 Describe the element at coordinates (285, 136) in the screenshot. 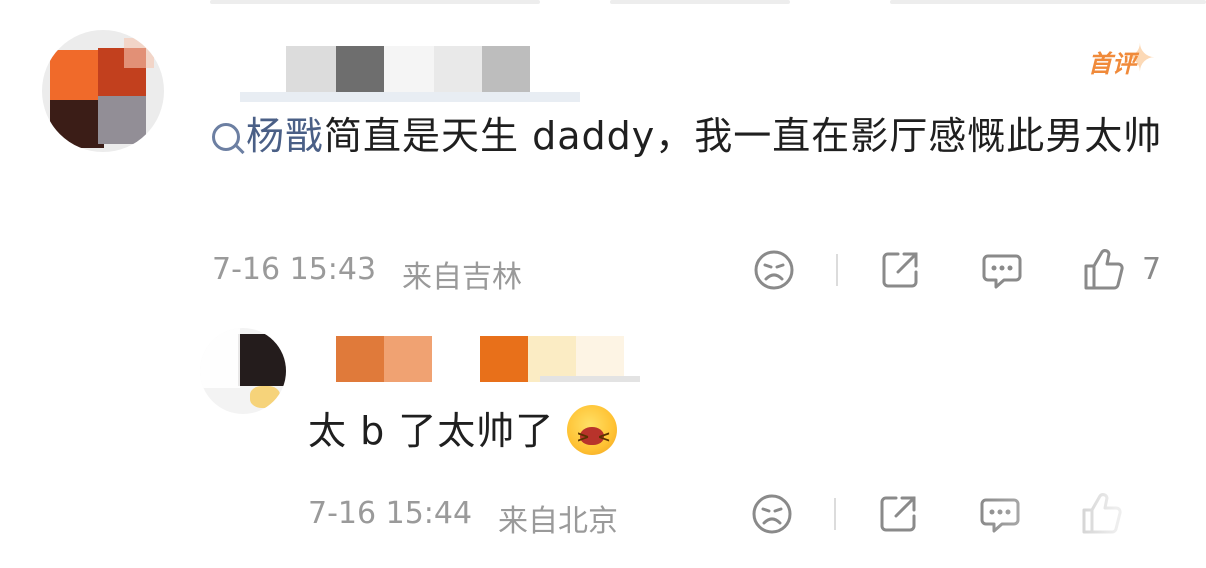

I see `topic-label: 杨戬` at that location.